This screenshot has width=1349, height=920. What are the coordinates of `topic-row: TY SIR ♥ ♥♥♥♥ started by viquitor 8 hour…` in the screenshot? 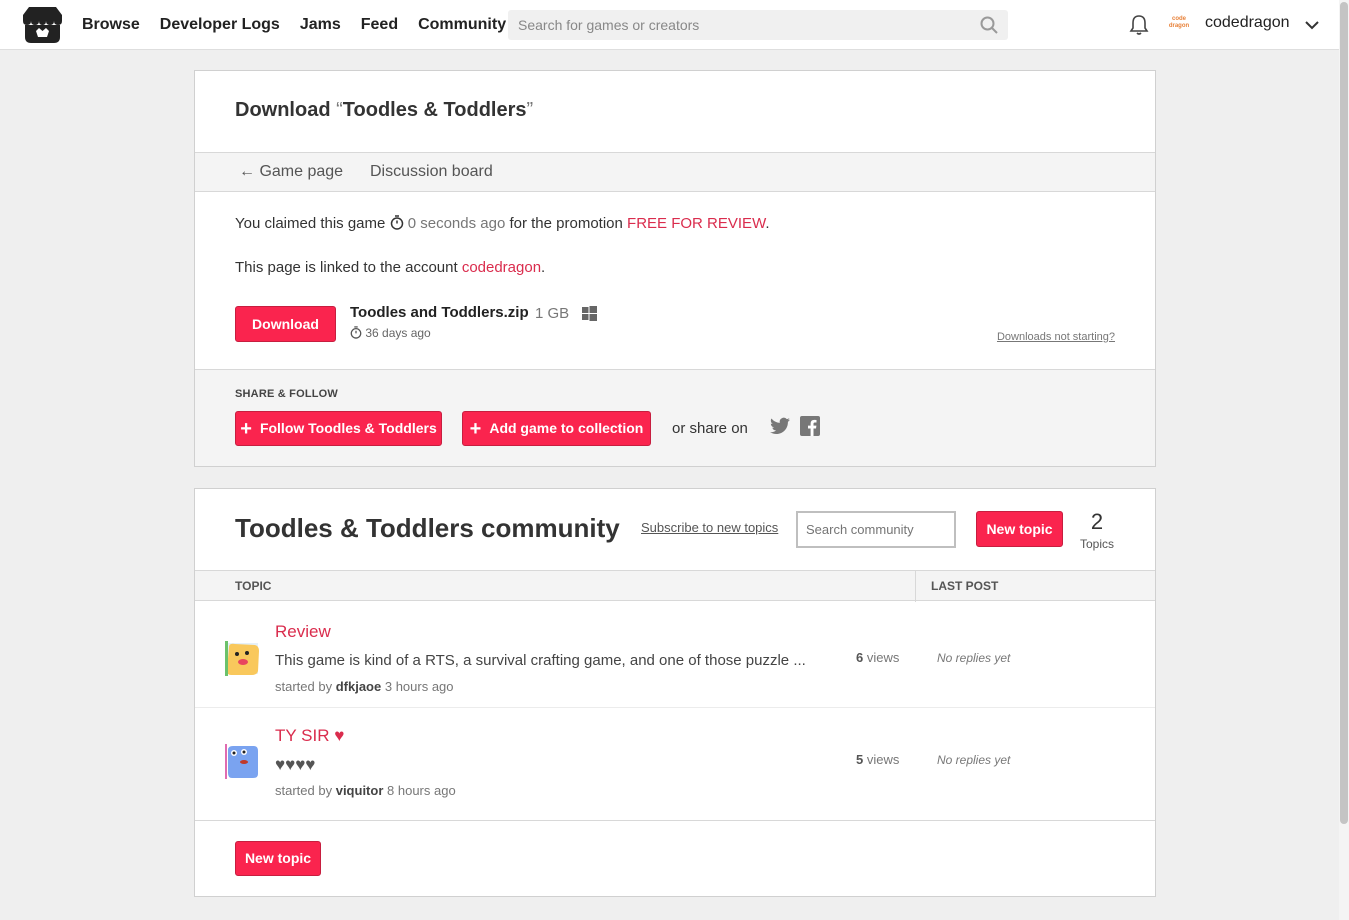 It's located at (675, 763).